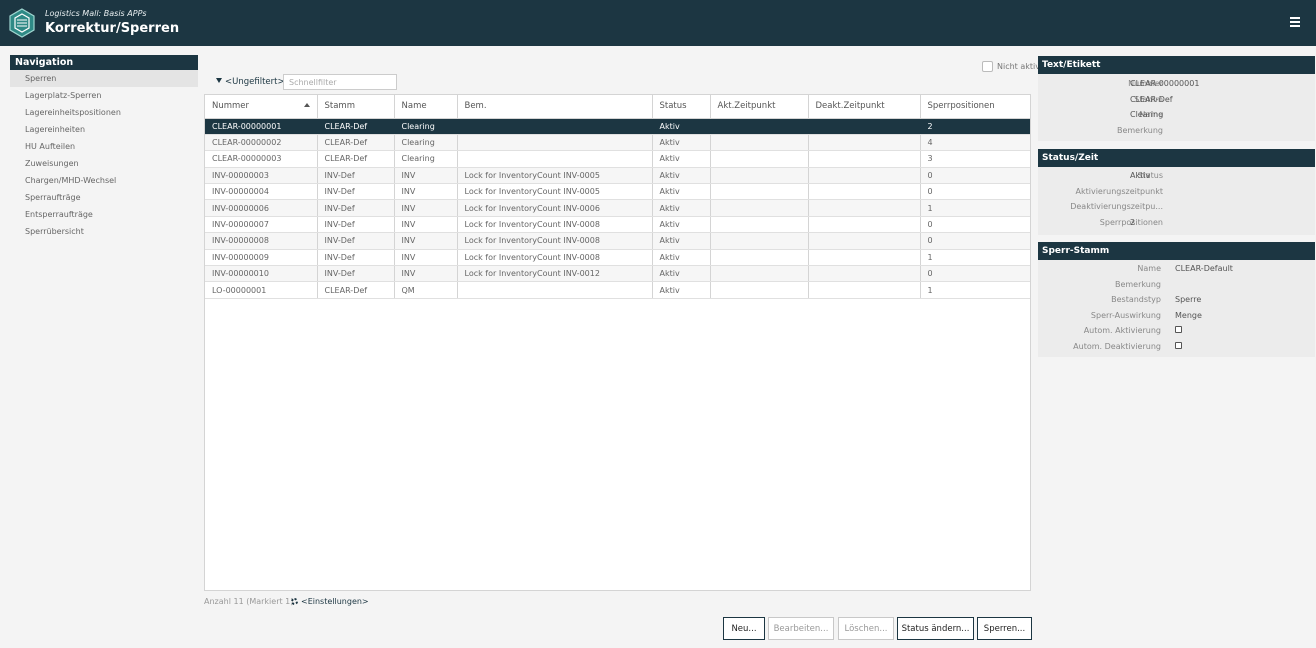 The height and width of the screenshot is (648, 1316). Describe the element at coordinates (104, 129) in the screenshot. I see `nav-item-lagereinheiten: Lagereinheiten` at that location.